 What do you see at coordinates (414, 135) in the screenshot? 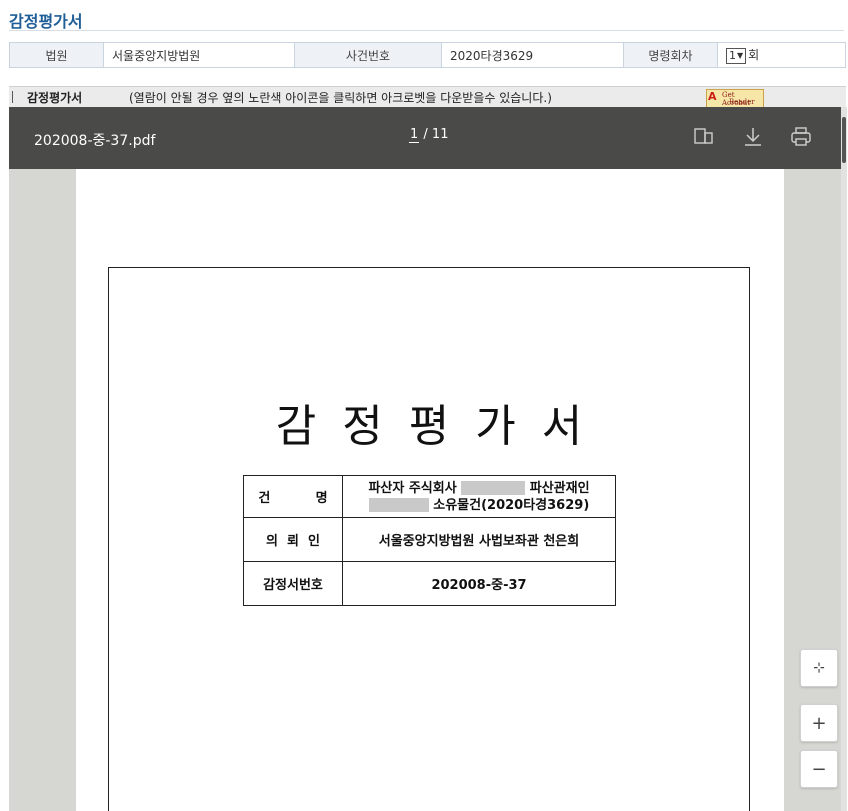
I see `page-number-input: 1` at bounding box center [414, 135].